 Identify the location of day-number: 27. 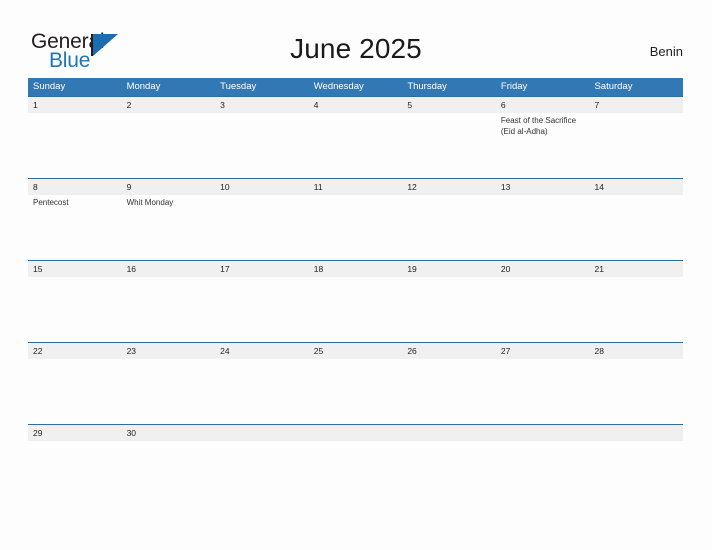
(543, 351).